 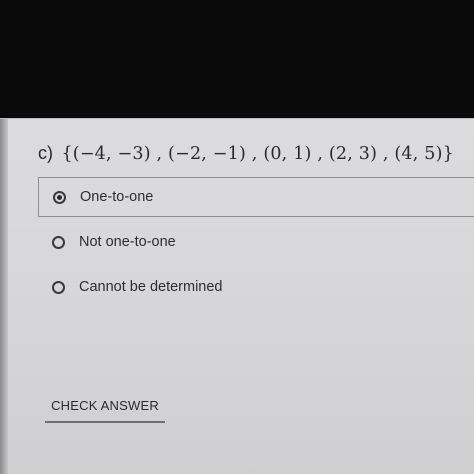 What do you see at coordinates (59, 197) in the screenshot?
I see `radio-checked-icon` at bounding box center [59, 197].